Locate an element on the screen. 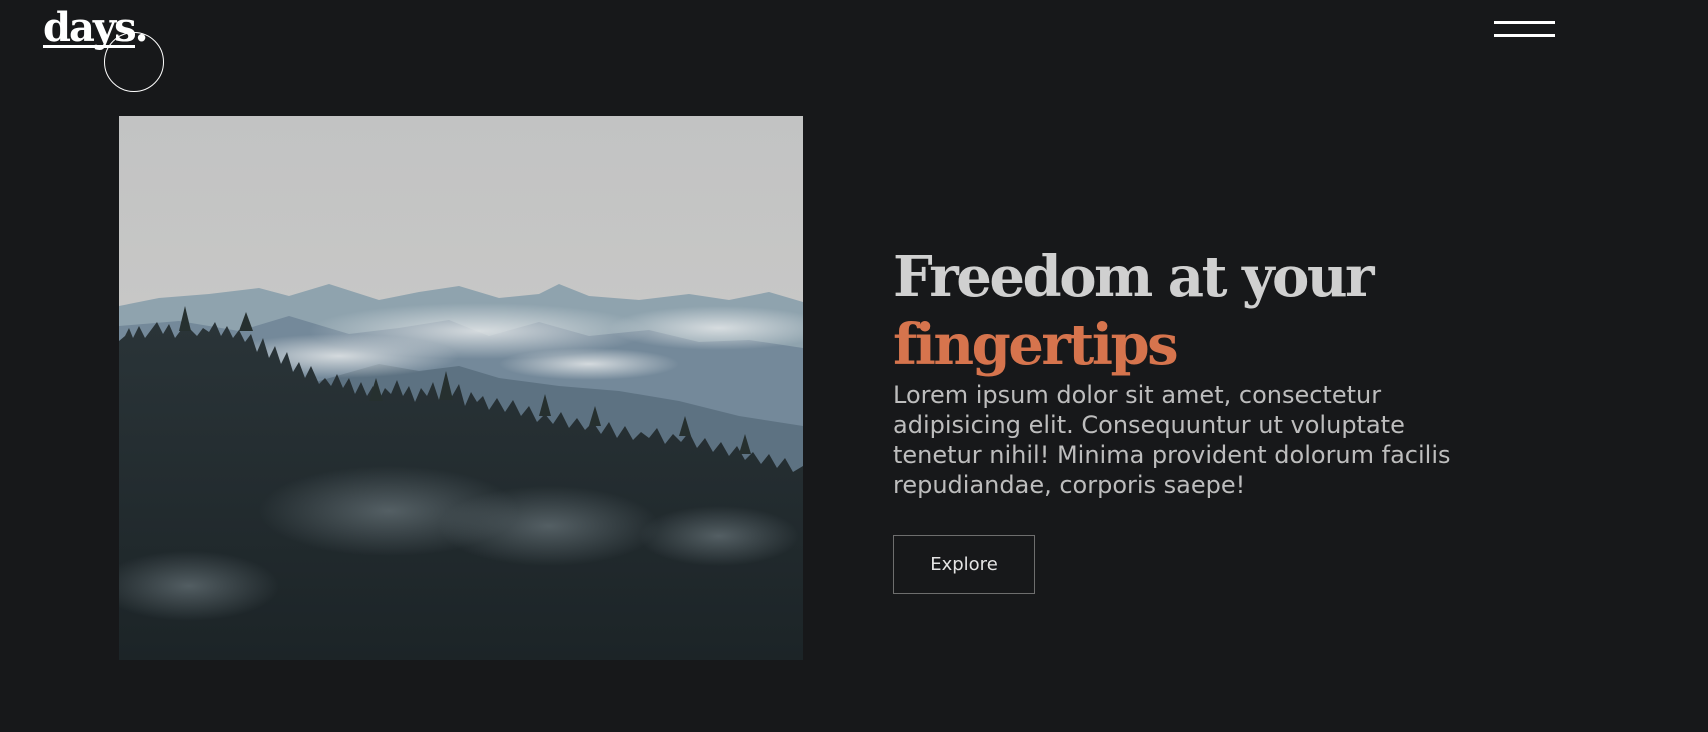  hamburger-icon is located at coordinates (1525, 30).